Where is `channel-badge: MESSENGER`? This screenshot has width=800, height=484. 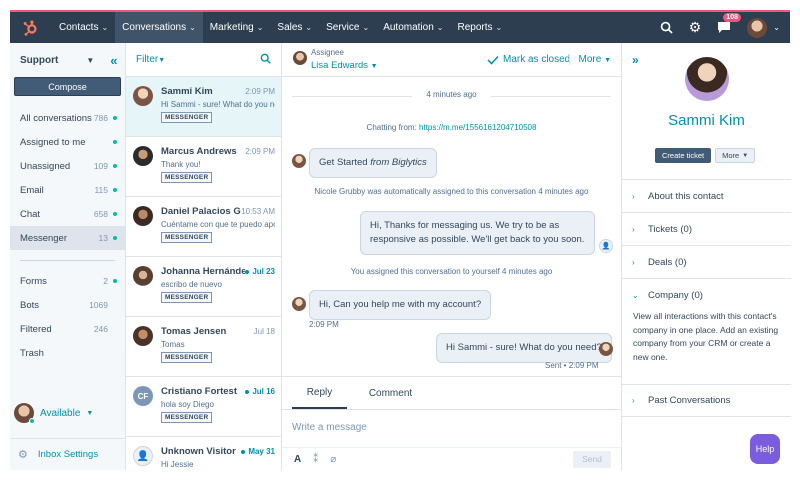
channel-badge: MESSENGER is located at coordinates (187, 237).